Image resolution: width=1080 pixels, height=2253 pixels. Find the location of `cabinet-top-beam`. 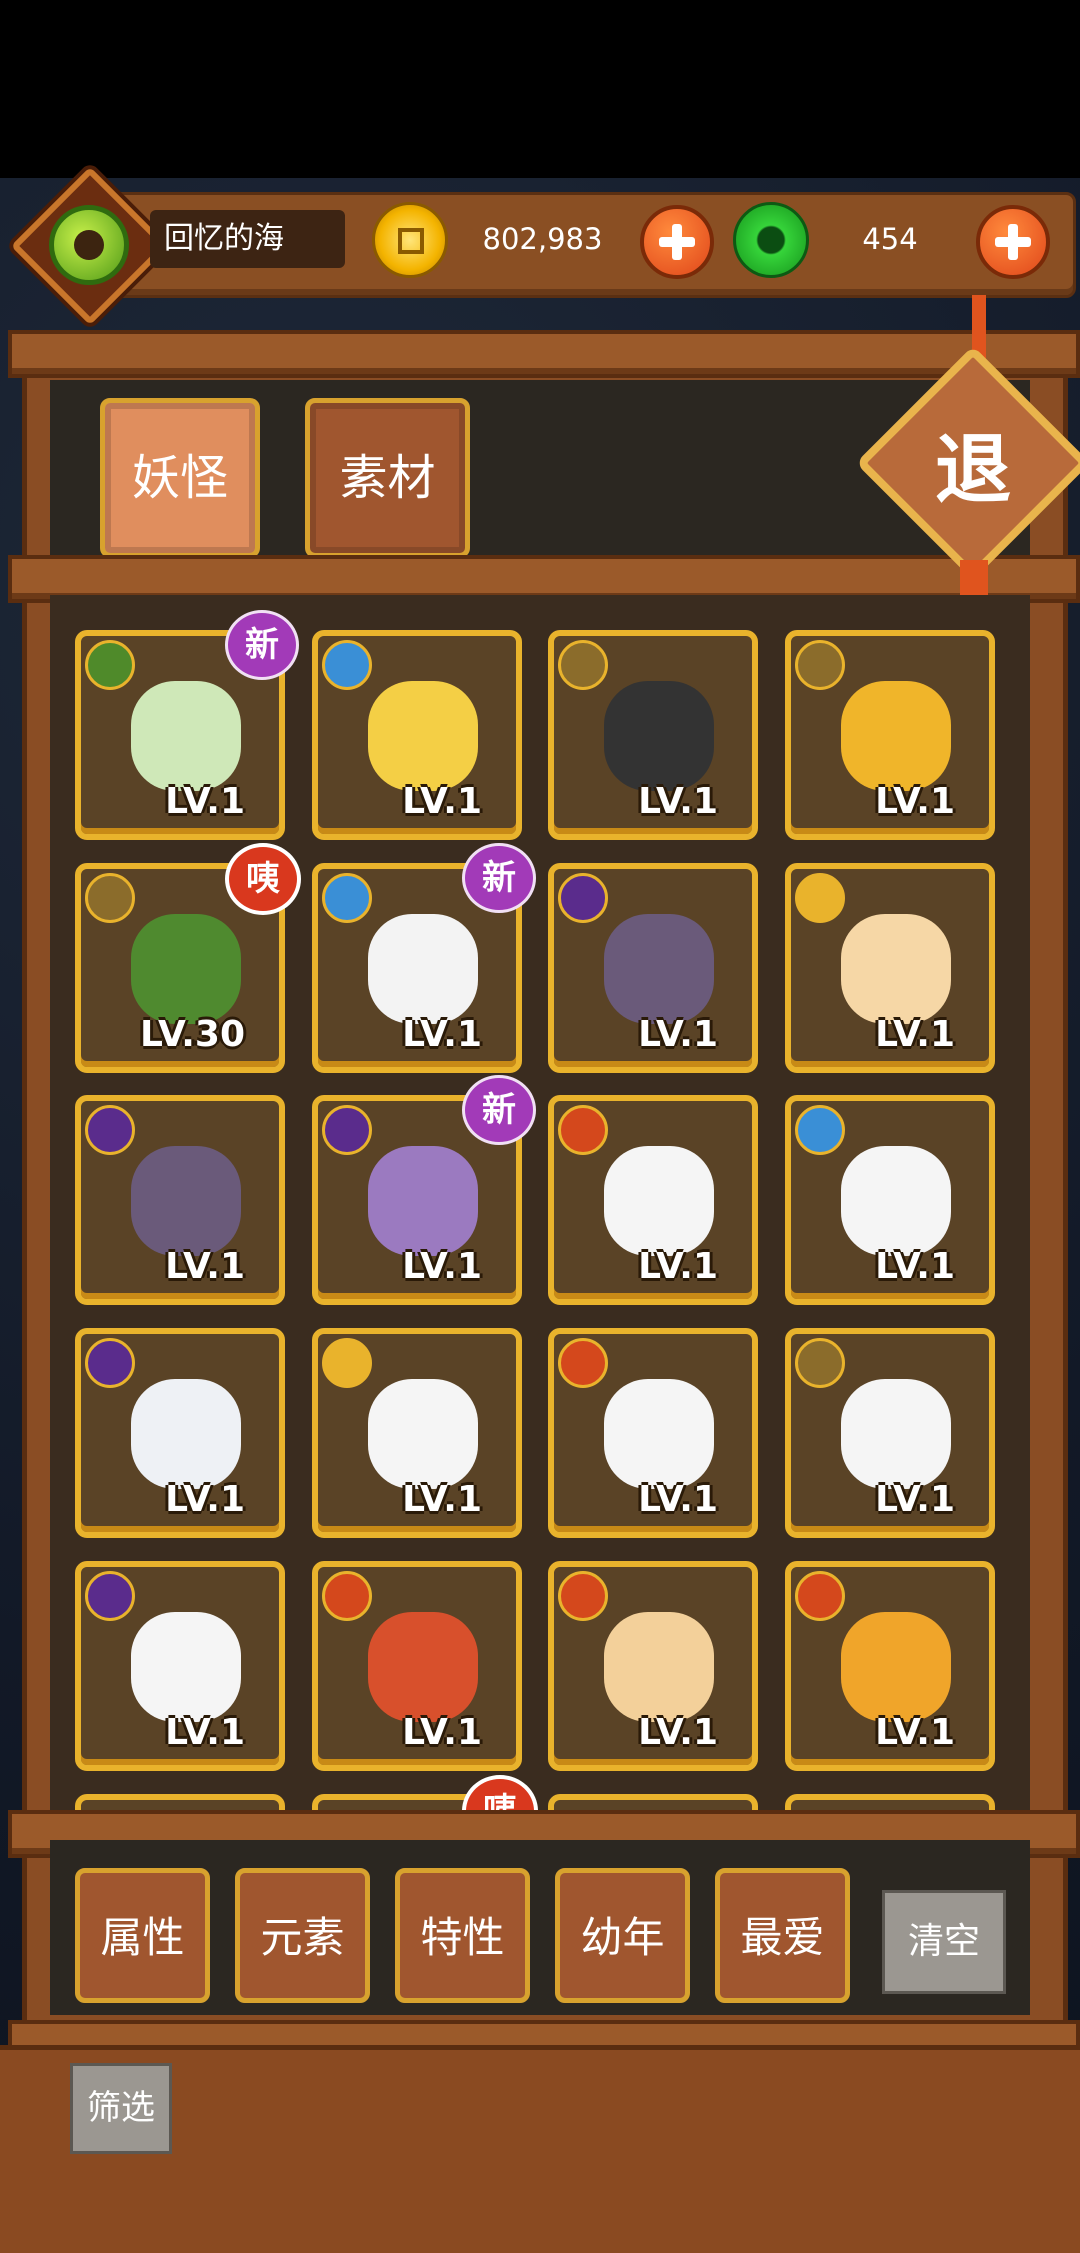

cabinet-top-beam is located at coordinates (544, 354).